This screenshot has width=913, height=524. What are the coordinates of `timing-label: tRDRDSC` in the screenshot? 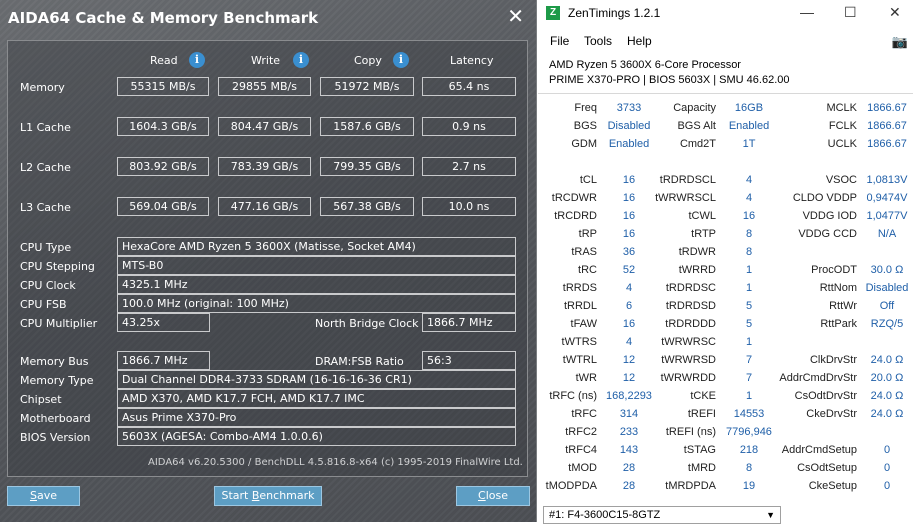 It's located at (690, 288).